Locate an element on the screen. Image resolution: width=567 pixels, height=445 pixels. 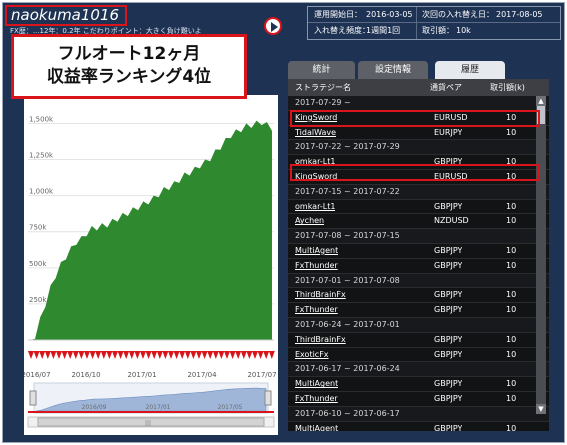
table-row: TidalWave EURJPY 10 is located at coordinates (418, 133).